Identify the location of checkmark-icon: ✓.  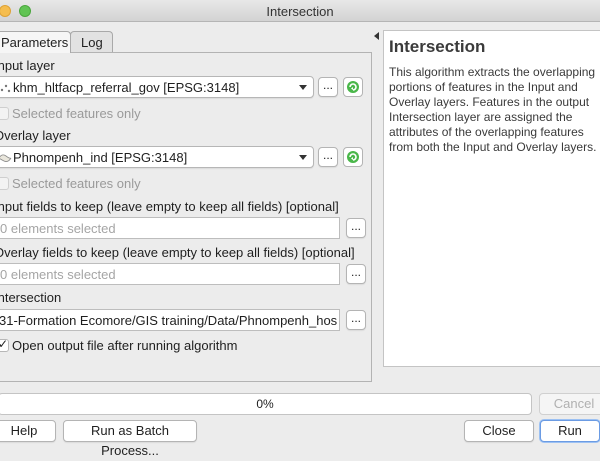
(4, 344).